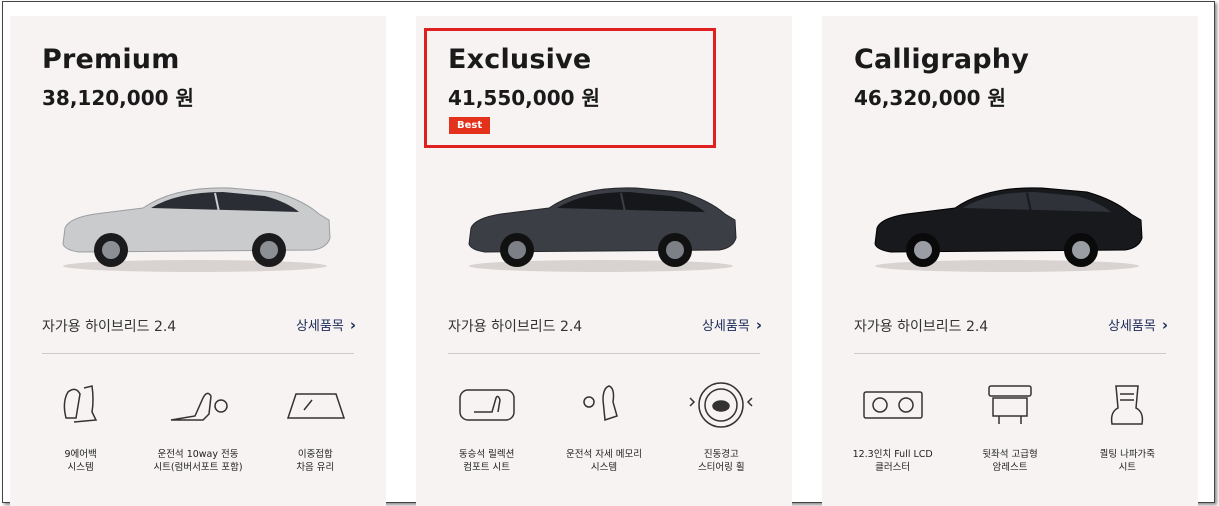  What do you see at coordinates (570, 88) in the screenshot?
I see `highlight-box` at bounding box center [570, 88].